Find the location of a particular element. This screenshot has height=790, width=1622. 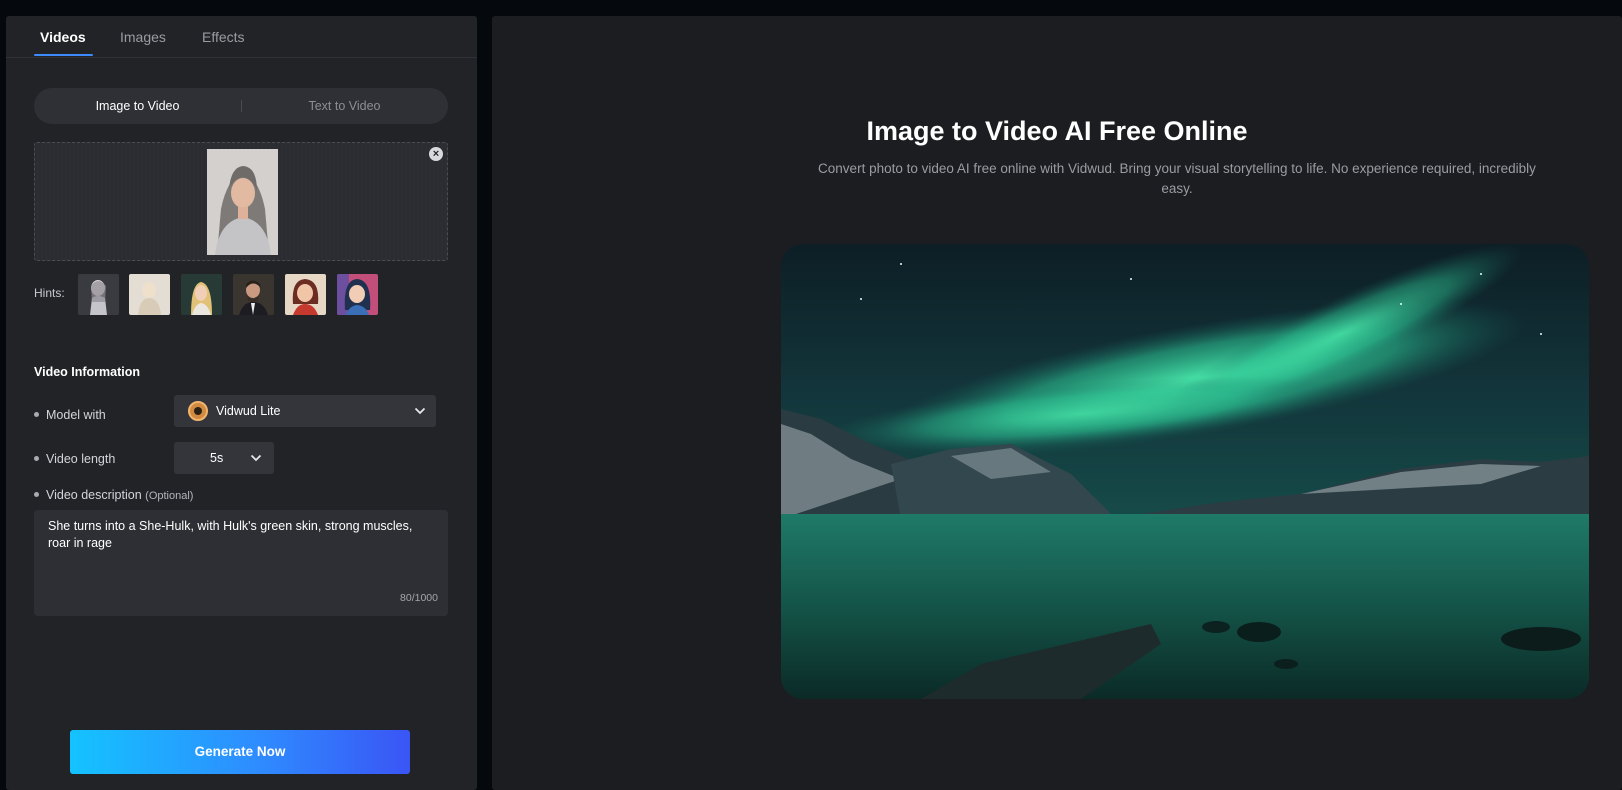

hero-title: Image to Video AI Free Online is located at coordinates (1057, 131).